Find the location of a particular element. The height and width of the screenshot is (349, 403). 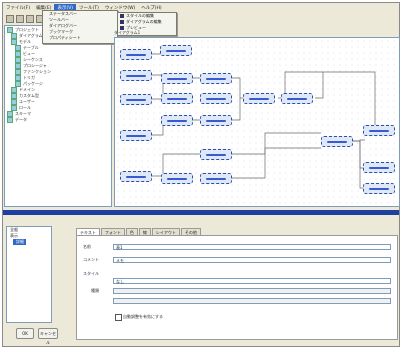

style-icon is located at coordinates (122, 16).